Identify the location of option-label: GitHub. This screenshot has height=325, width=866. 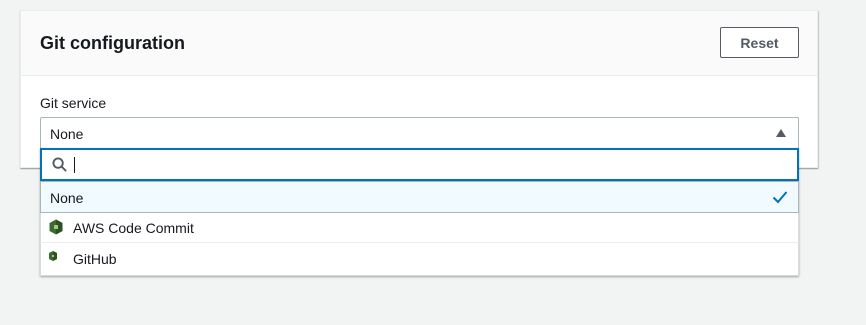
(95, 259).